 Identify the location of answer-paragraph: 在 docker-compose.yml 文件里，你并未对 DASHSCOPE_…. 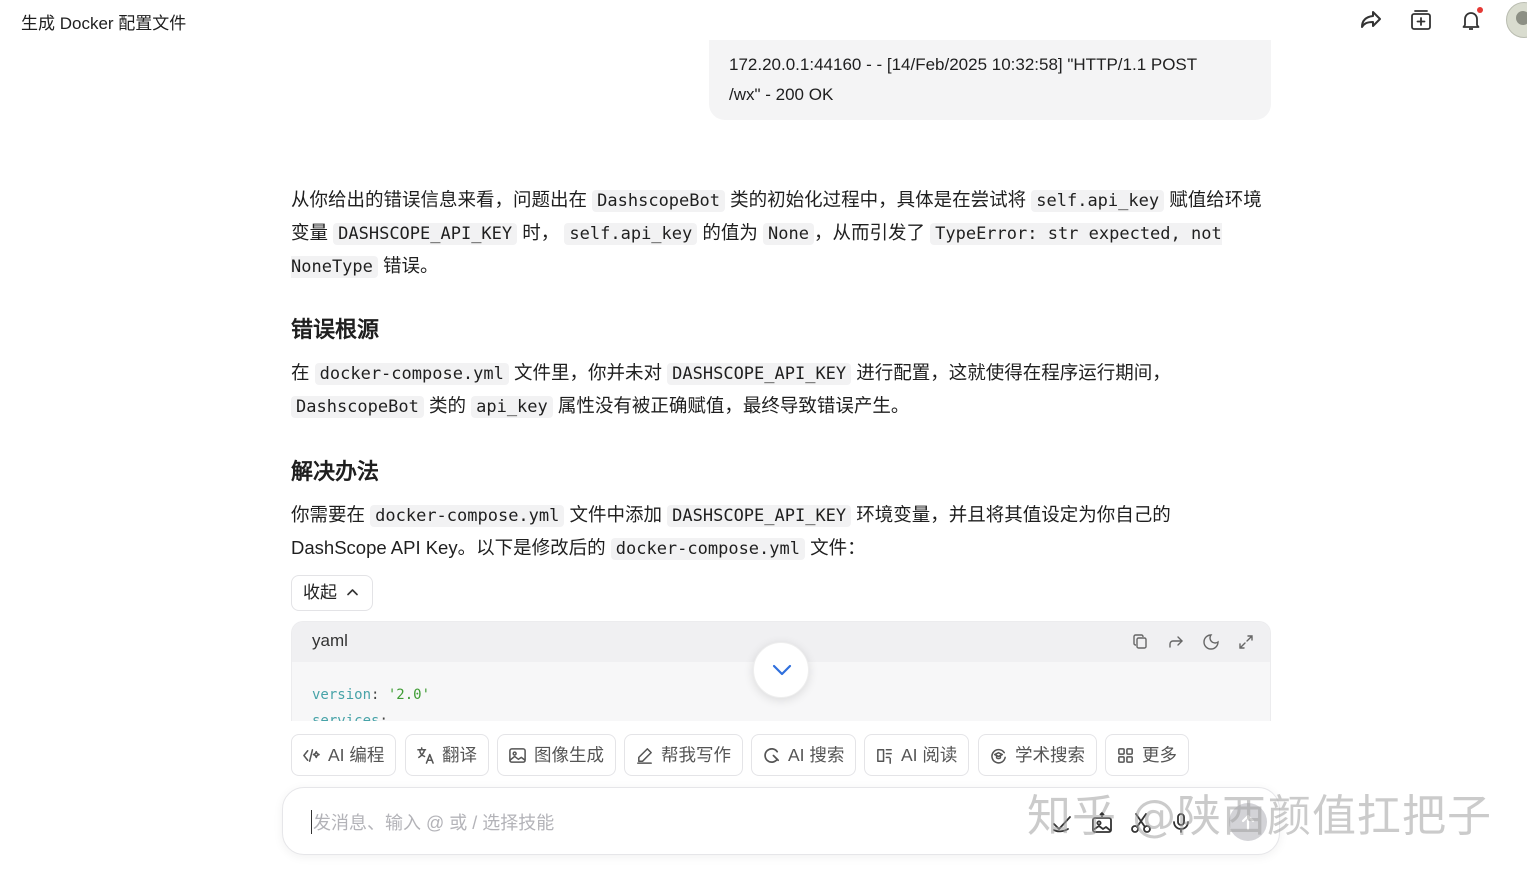
(781, 390).